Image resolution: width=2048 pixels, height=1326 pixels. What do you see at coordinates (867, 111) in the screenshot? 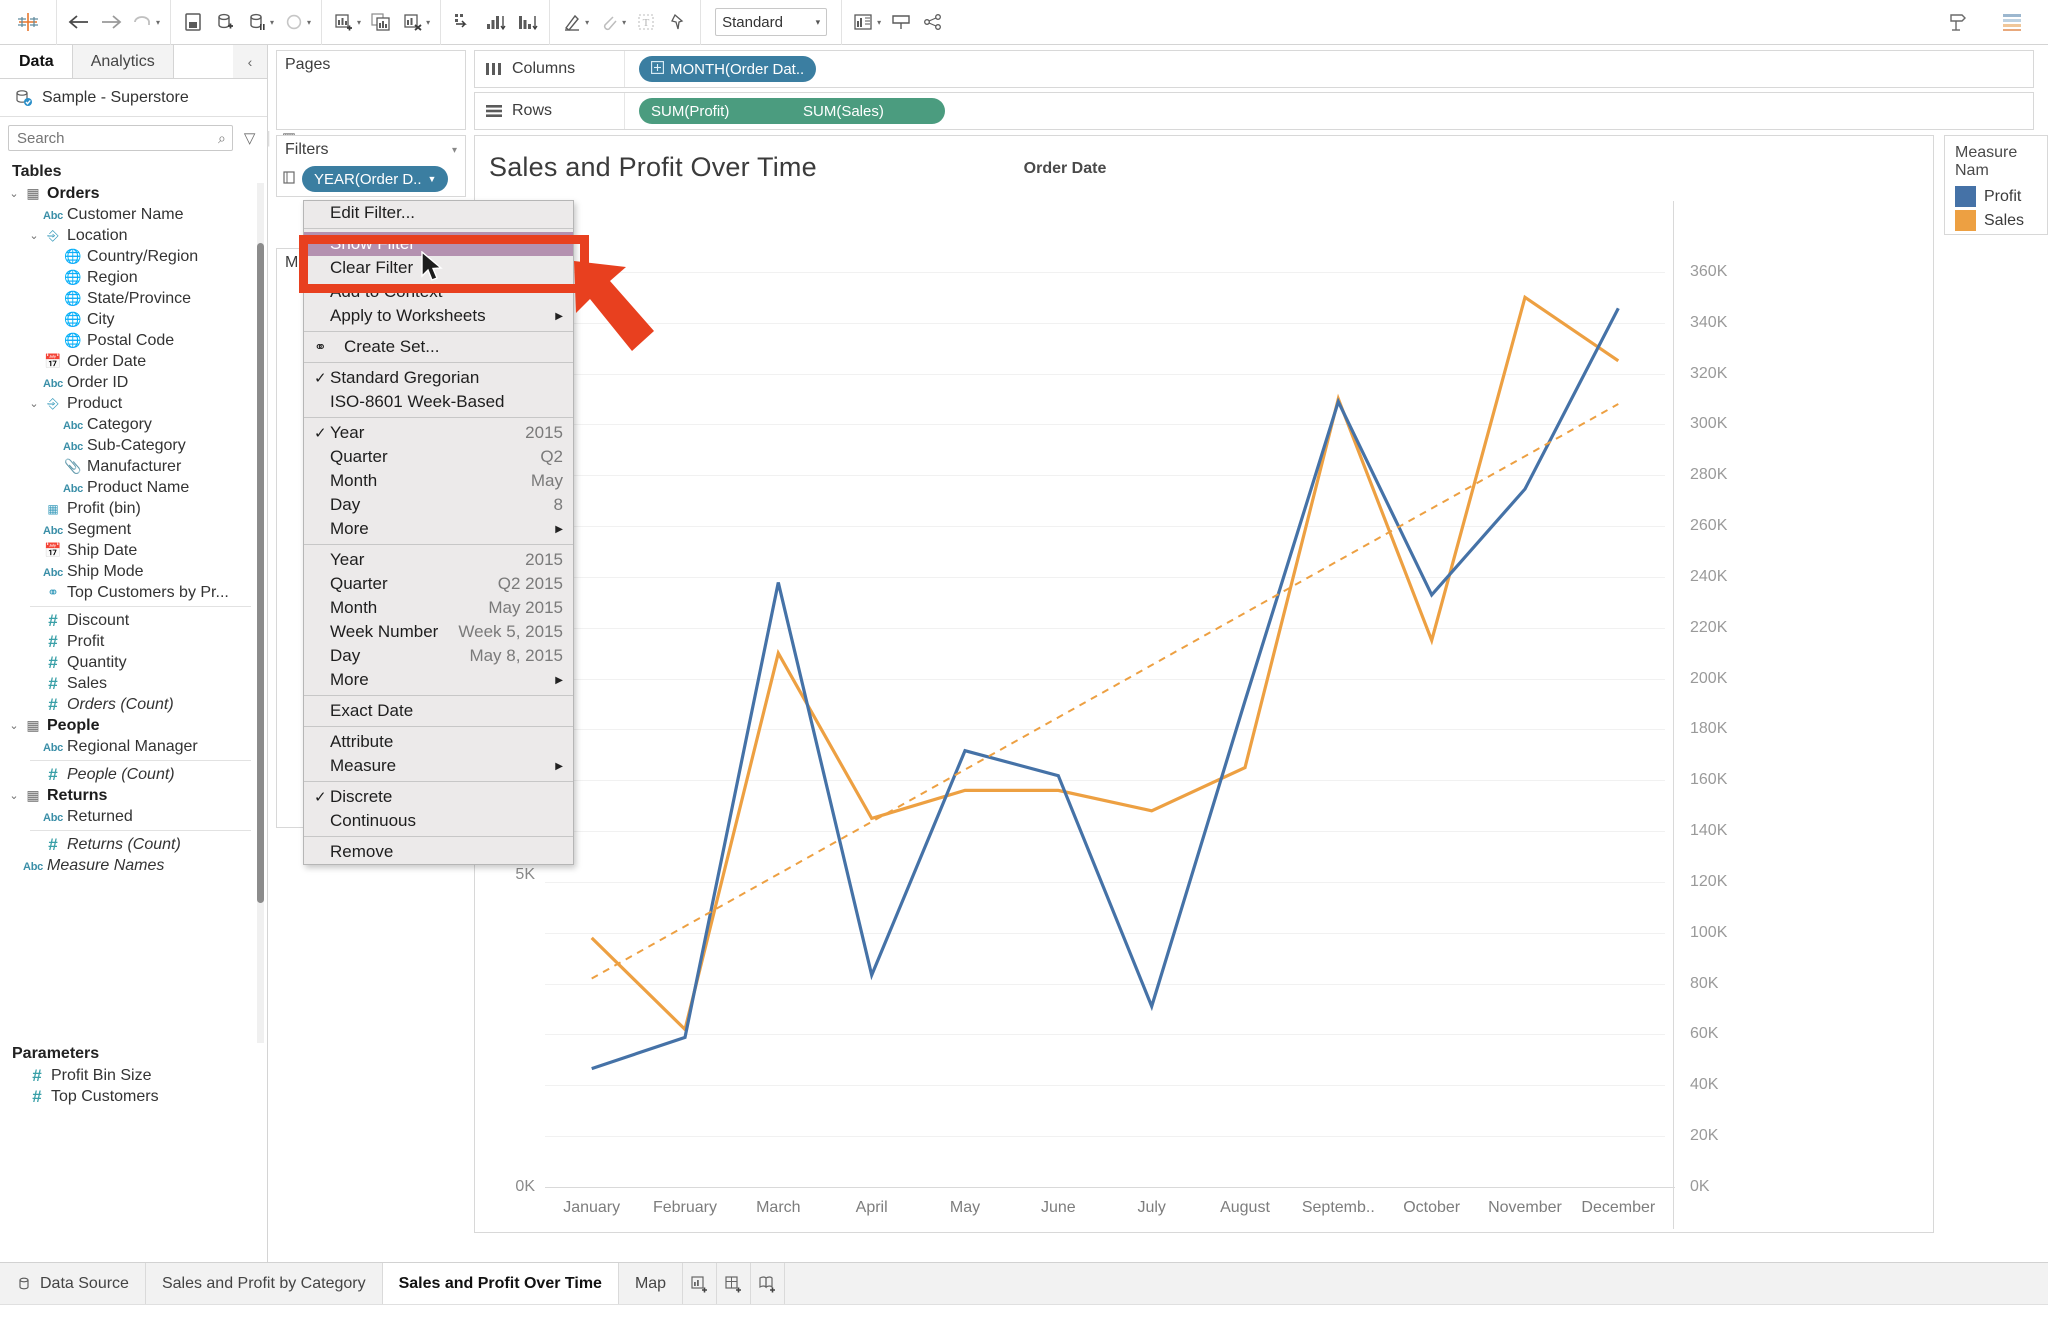
I see `rows-pill-sum-sales: SUM(Sales)` at bounding box center [867, 111].